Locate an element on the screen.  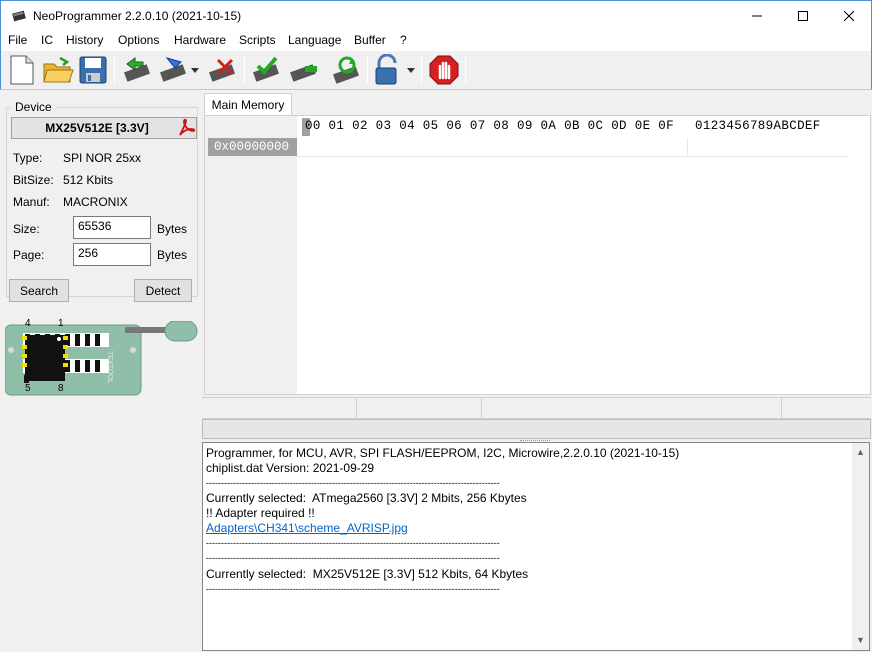
minimize-icon is located at coordinates (757, 16).